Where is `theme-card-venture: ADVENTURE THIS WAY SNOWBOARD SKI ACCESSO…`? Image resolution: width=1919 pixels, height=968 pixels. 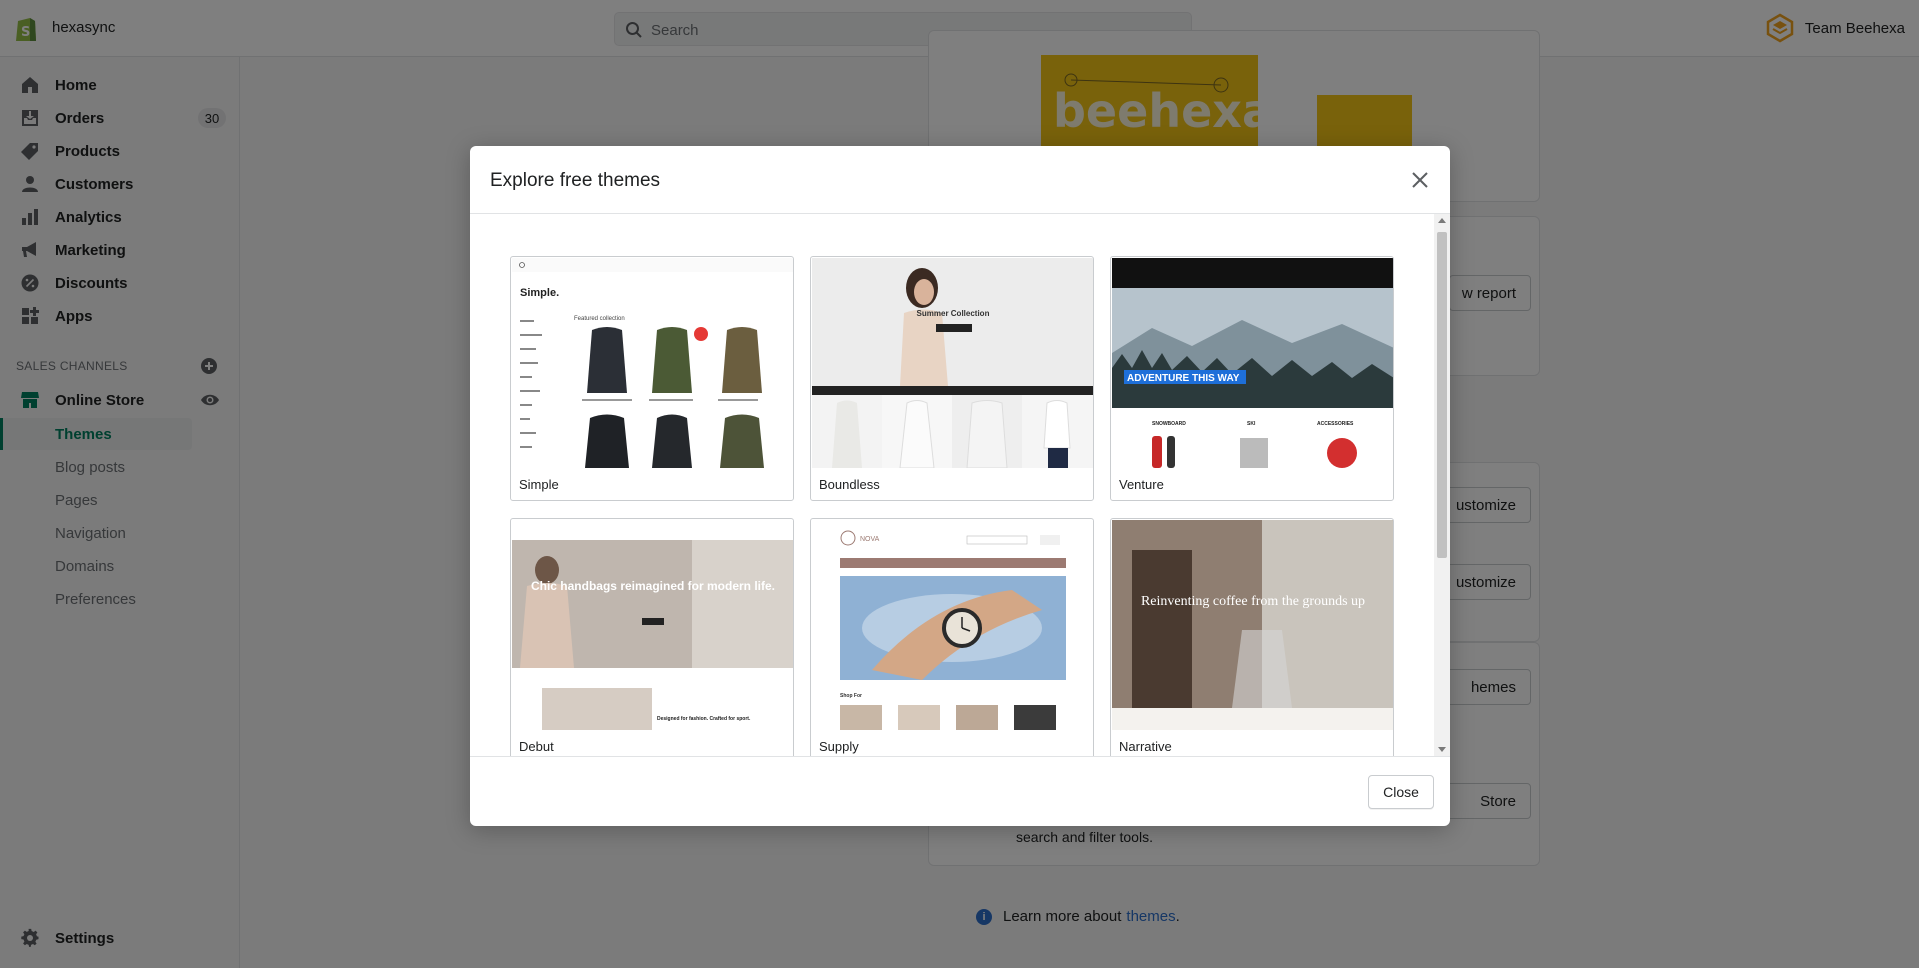
theme-card-venture: ADVENTURE THIS WAY SNOWBOARD SKI ACCESSO… is located at coordinates (1252, 378).